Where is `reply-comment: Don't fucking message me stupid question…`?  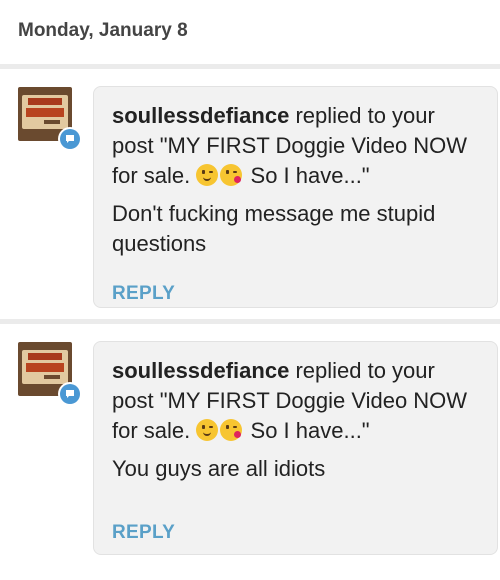
reply-comment: Don't fucking message me stupid question… is located at coordinates (274, 228).